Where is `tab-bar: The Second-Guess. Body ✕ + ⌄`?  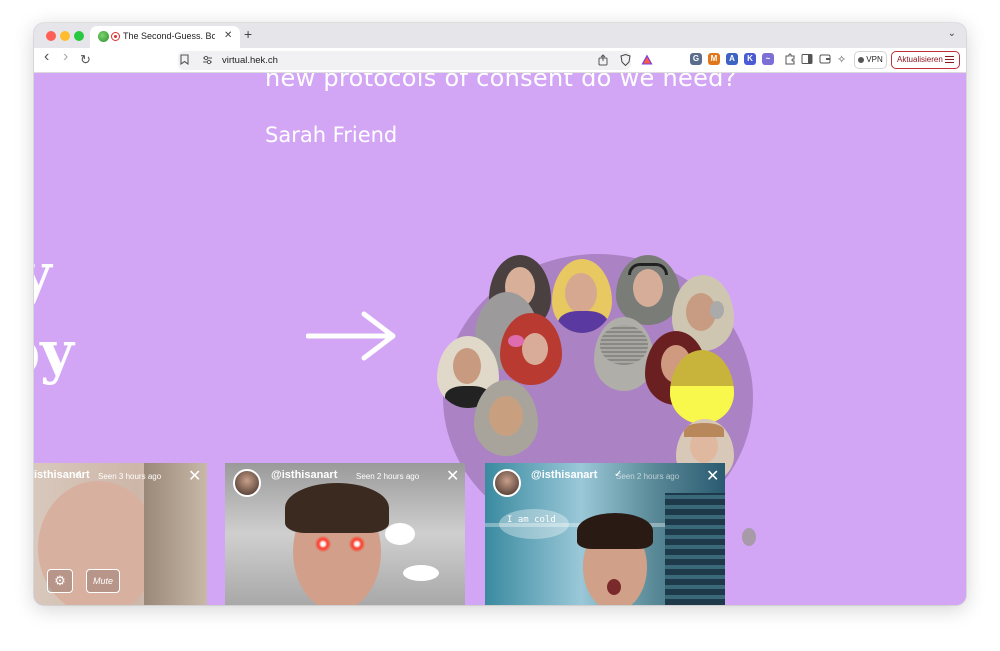
tab-bar: The Second-Guess. Body ✕ + ⌄ is located at coordinates (500, 35).